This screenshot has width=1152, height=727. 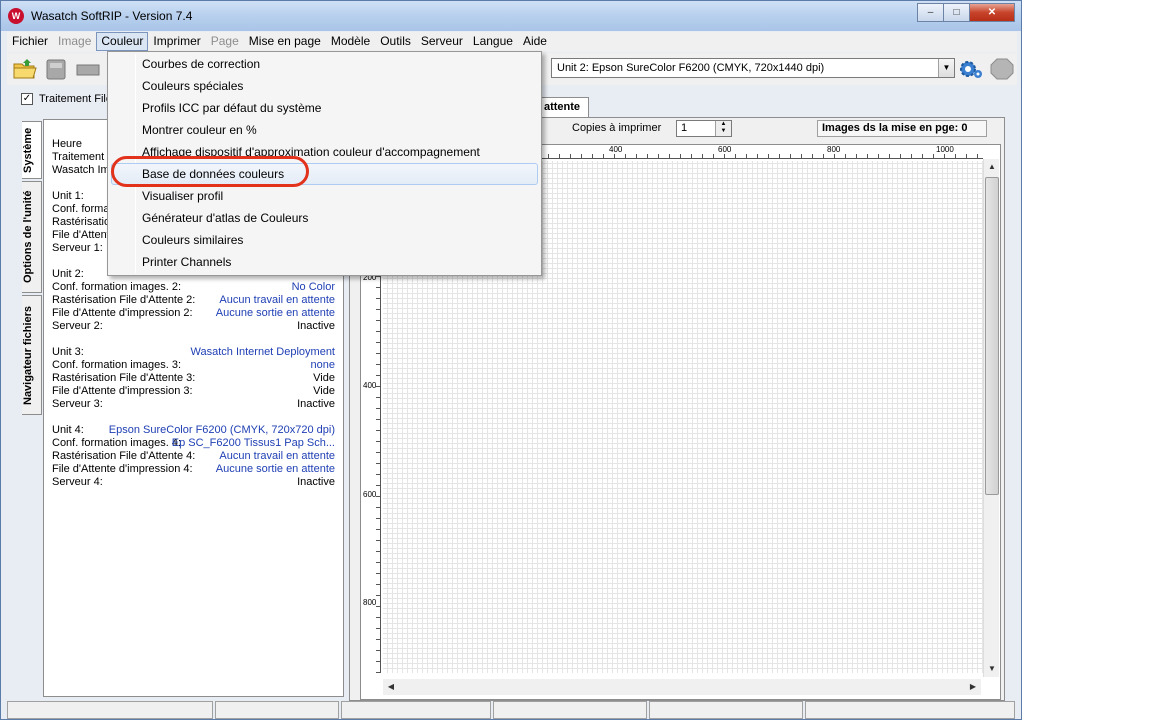 I want to click on menu-item-profils-icc: Profils ICC par défaut du système, so click(x=324, y=108).